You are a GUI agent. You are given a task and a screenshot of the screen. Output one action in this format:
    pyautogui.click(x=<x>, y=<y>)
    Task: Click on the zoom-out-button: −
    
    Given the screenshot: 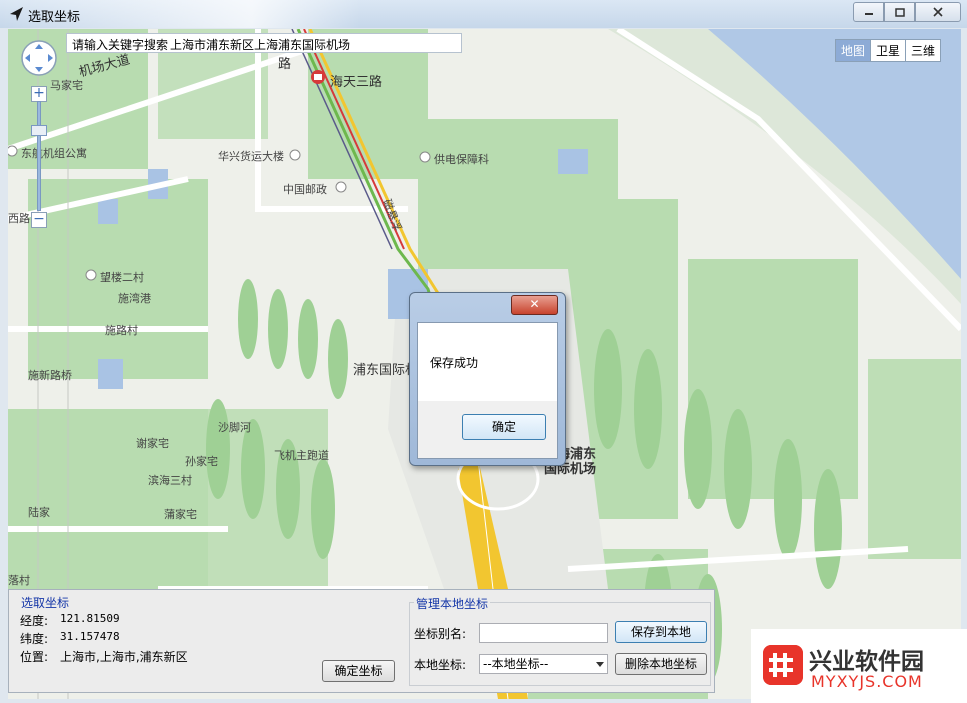 What is the action you would take?
    pyautogui.click(x=39, y=220)
    